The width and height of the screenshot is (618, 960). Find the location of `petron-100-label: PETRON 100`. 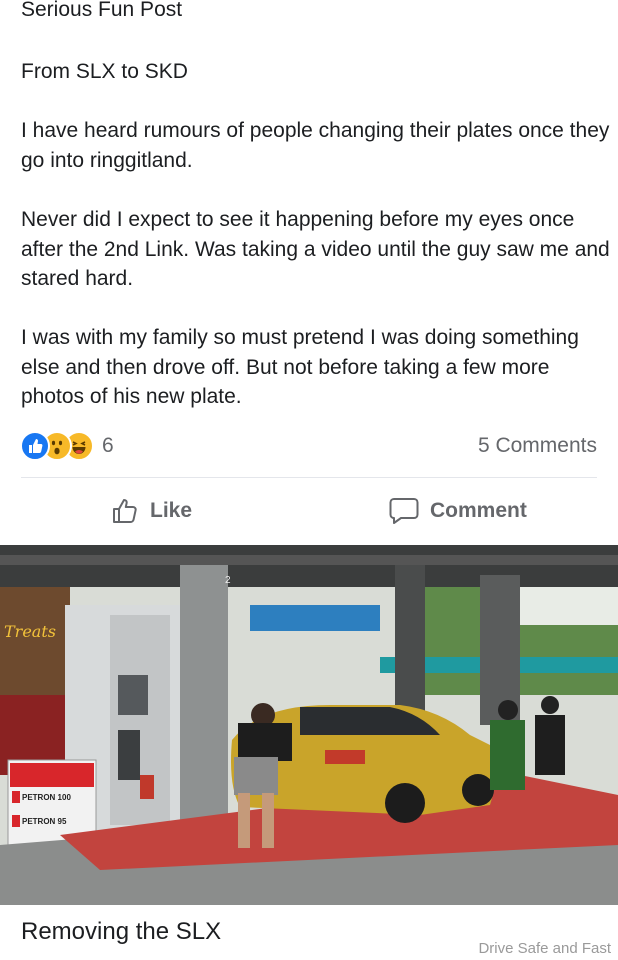

petron-100-label: PETRON 100 is located at coordinates (46, 797).